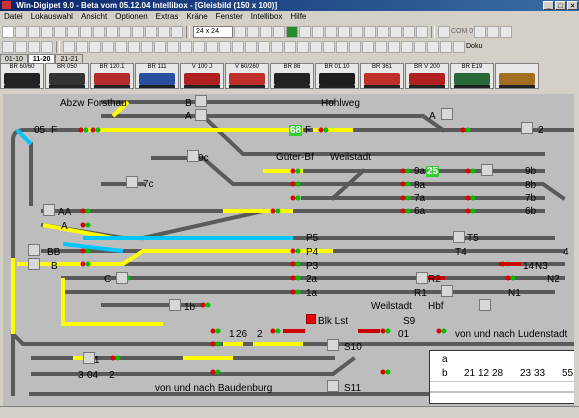 This screenshot has width=579, height=418. I want to click on zoom-fit-icon, so click(266, 31).